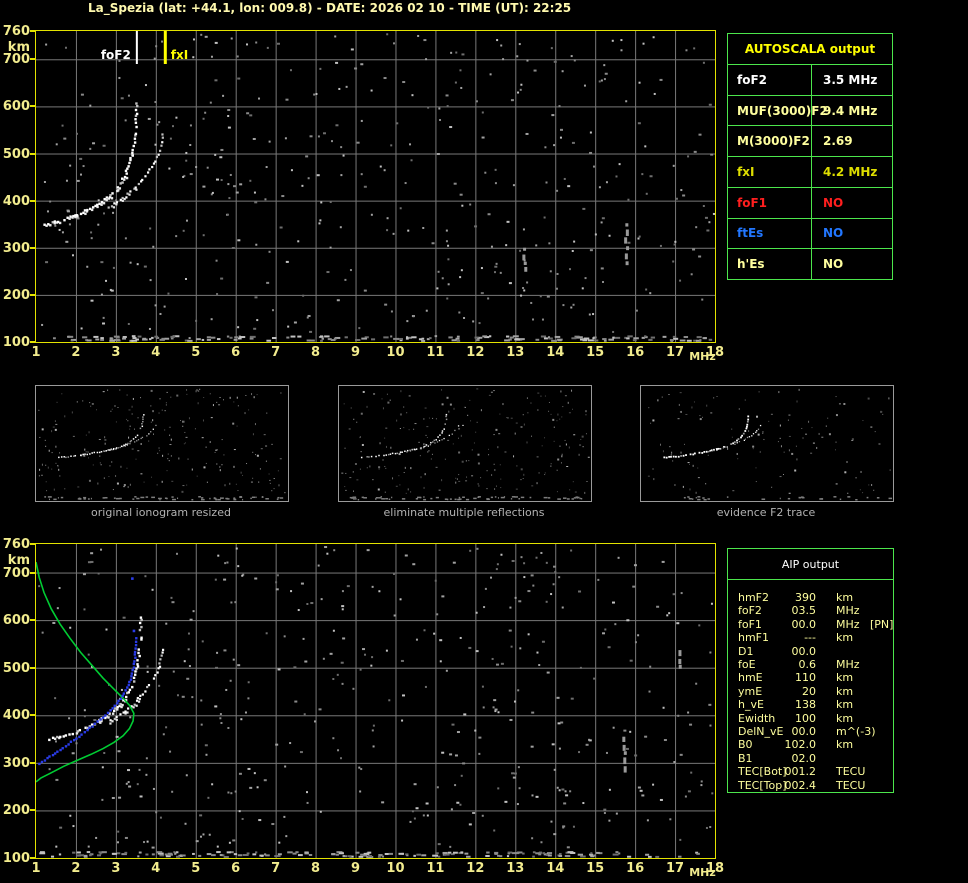  What do you see at coordinates (236, 868) in the screenshot?
I see `x-axis-tick-label: 6` at bounding box center [236, 868].